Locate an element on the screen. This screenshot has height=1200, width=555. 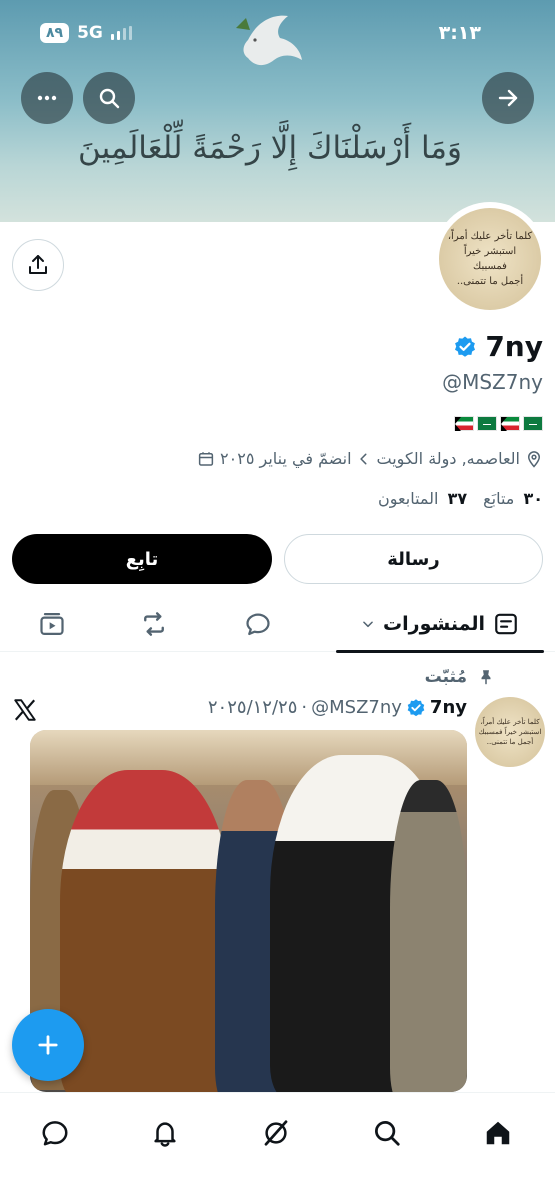
pinned-indicator: مُثبّت is located at coordinates (460, 677).